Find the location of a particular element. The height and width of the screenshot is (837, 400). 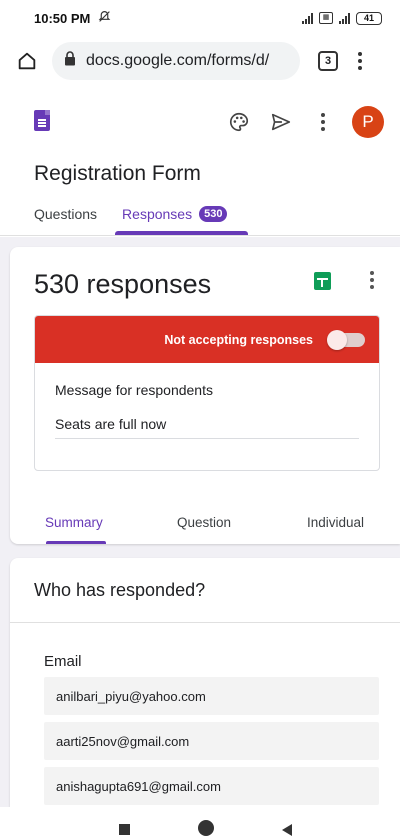

google-forms-logo-icon is located at coordinates (42, 120).